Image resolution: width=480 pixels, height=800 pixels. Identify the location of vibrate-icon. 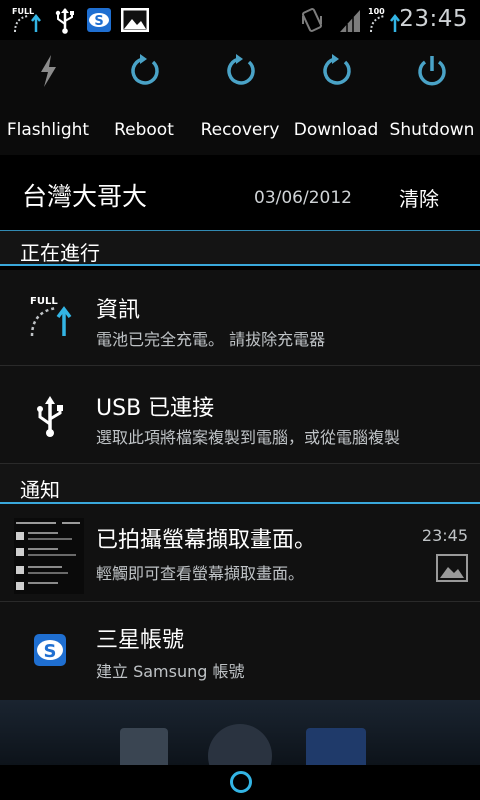
(312, 20).